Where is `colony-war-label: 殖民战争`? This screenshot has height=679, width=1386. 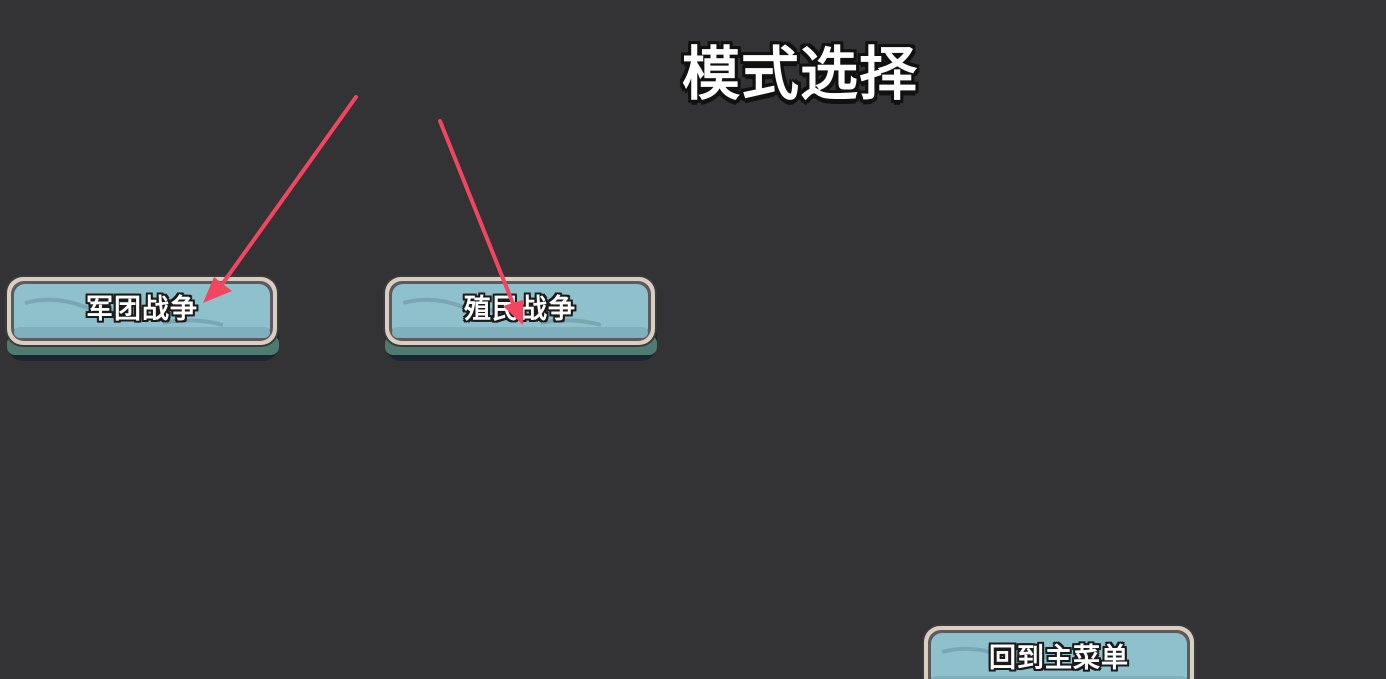
colony-war-label: 殖民战争 is located at coordinates (520, 309).